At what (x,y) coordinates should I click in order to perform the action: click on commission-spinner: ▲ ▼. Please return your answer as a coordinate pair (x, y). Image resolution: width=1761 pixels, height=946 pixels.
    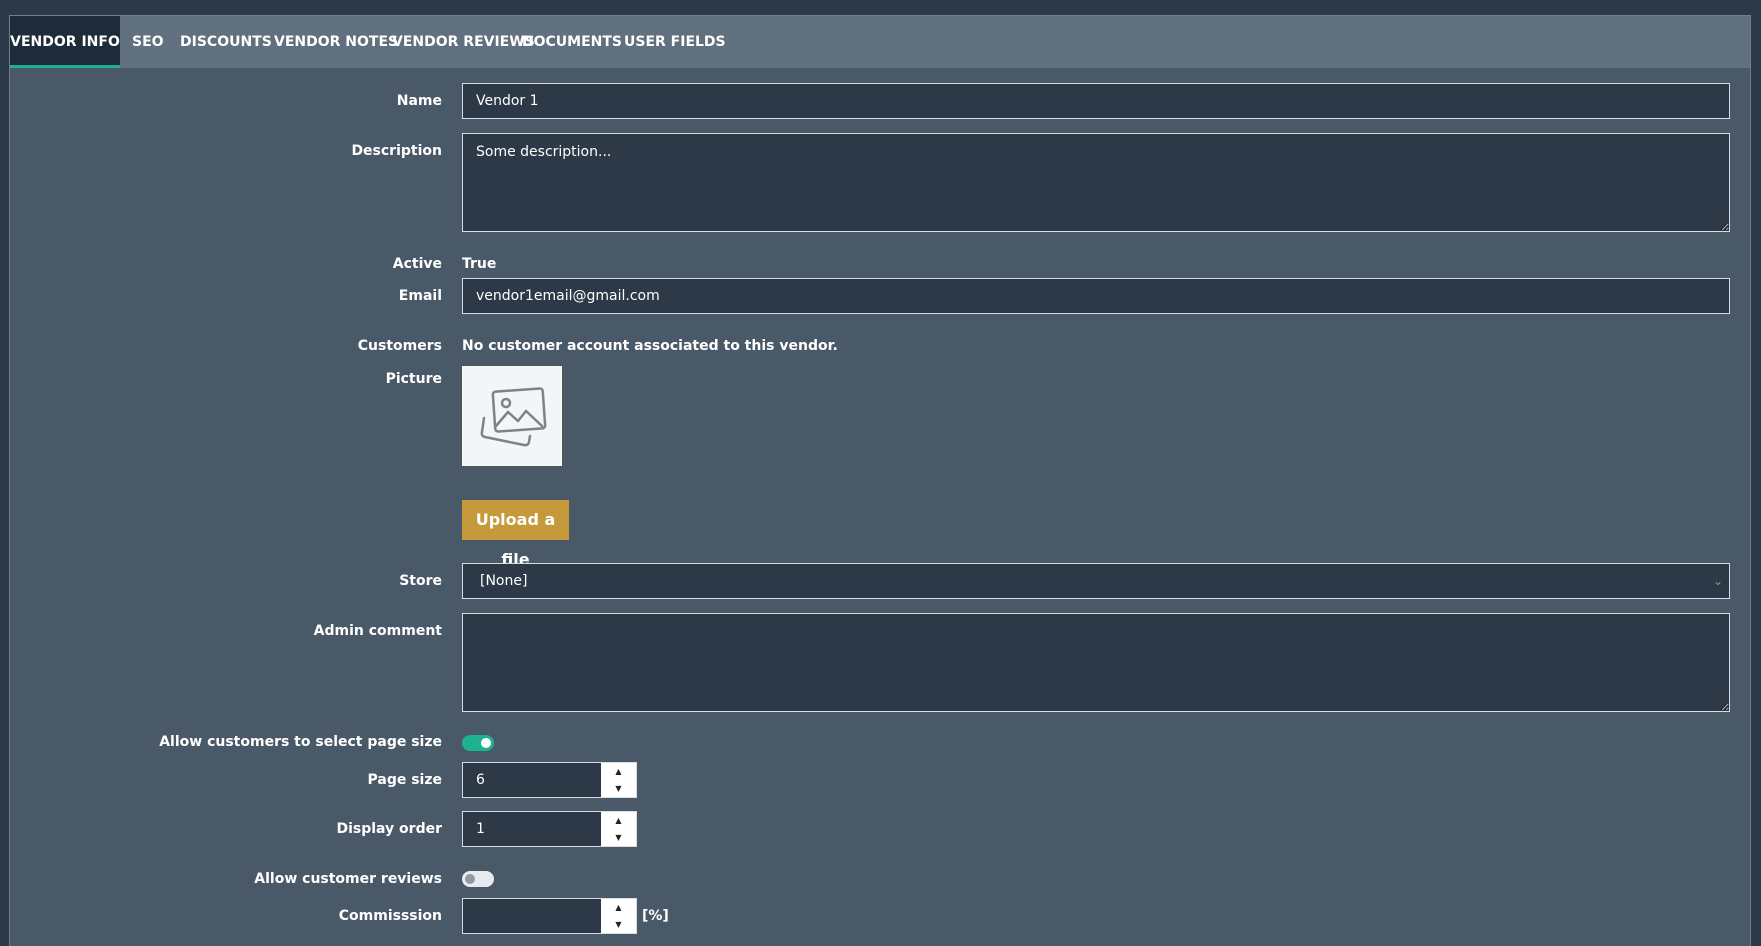
    Looking at the image, I should click on (618, 916).